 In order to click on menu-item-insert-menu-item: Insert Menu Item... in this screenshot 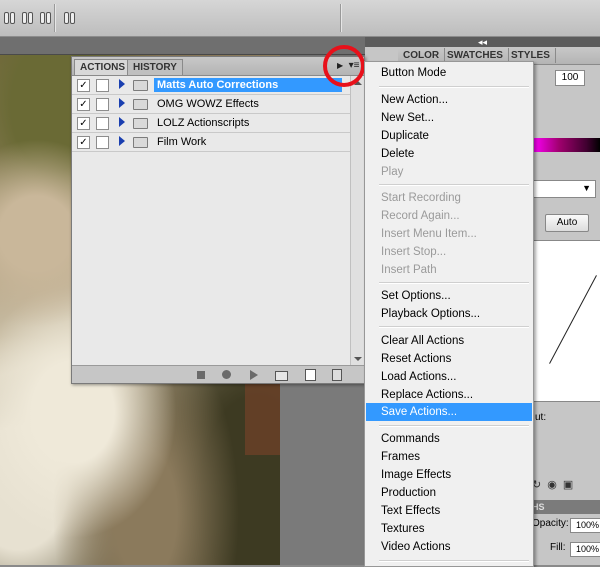, I will do `click(429, 234)`.